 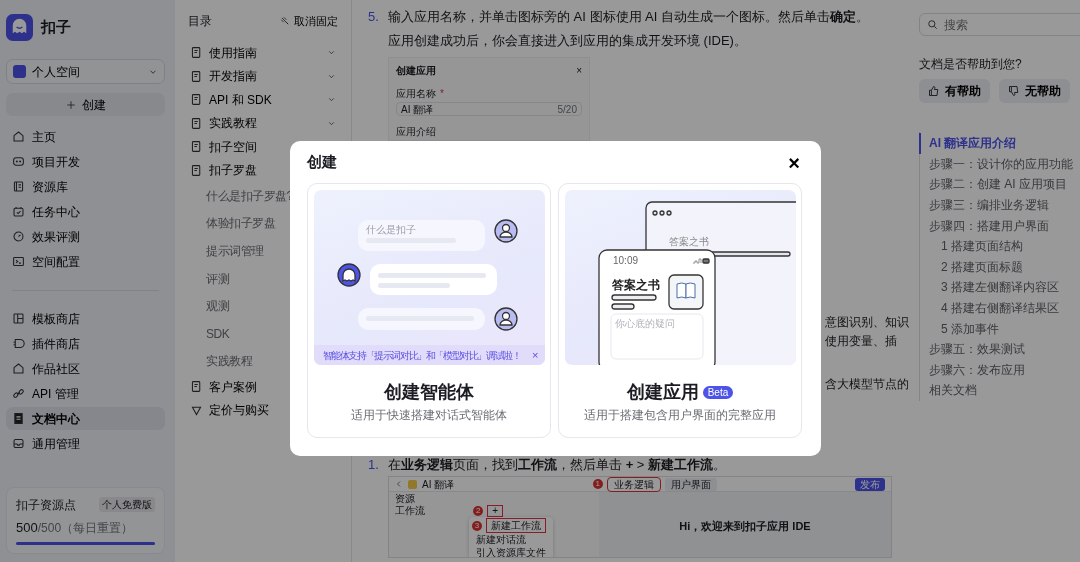 I want to click on card-title: 创建智能体, so click(x=429, y=392).